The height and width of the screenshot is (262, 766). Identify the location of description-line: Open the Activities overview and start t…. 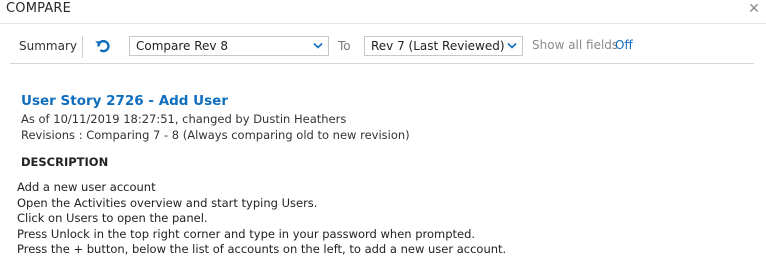
(167, 202).